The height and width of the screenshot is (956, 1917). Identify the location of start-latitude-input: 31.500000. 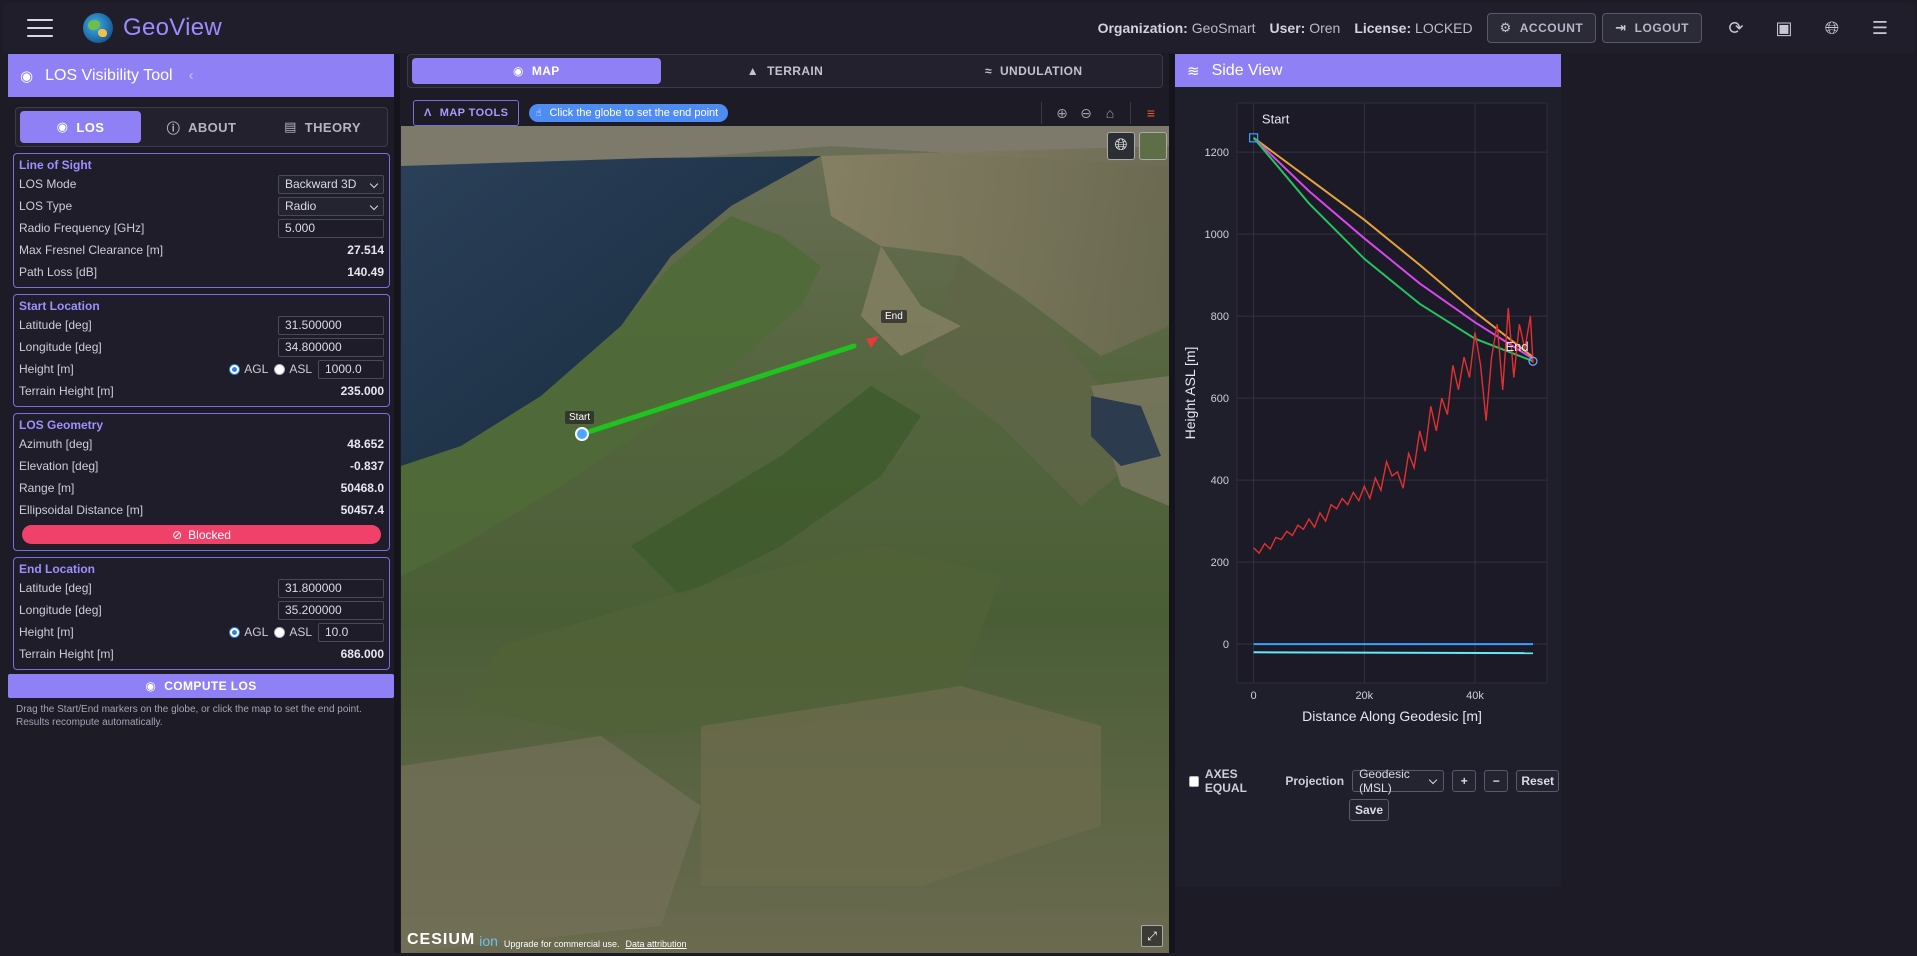
(331, 325).